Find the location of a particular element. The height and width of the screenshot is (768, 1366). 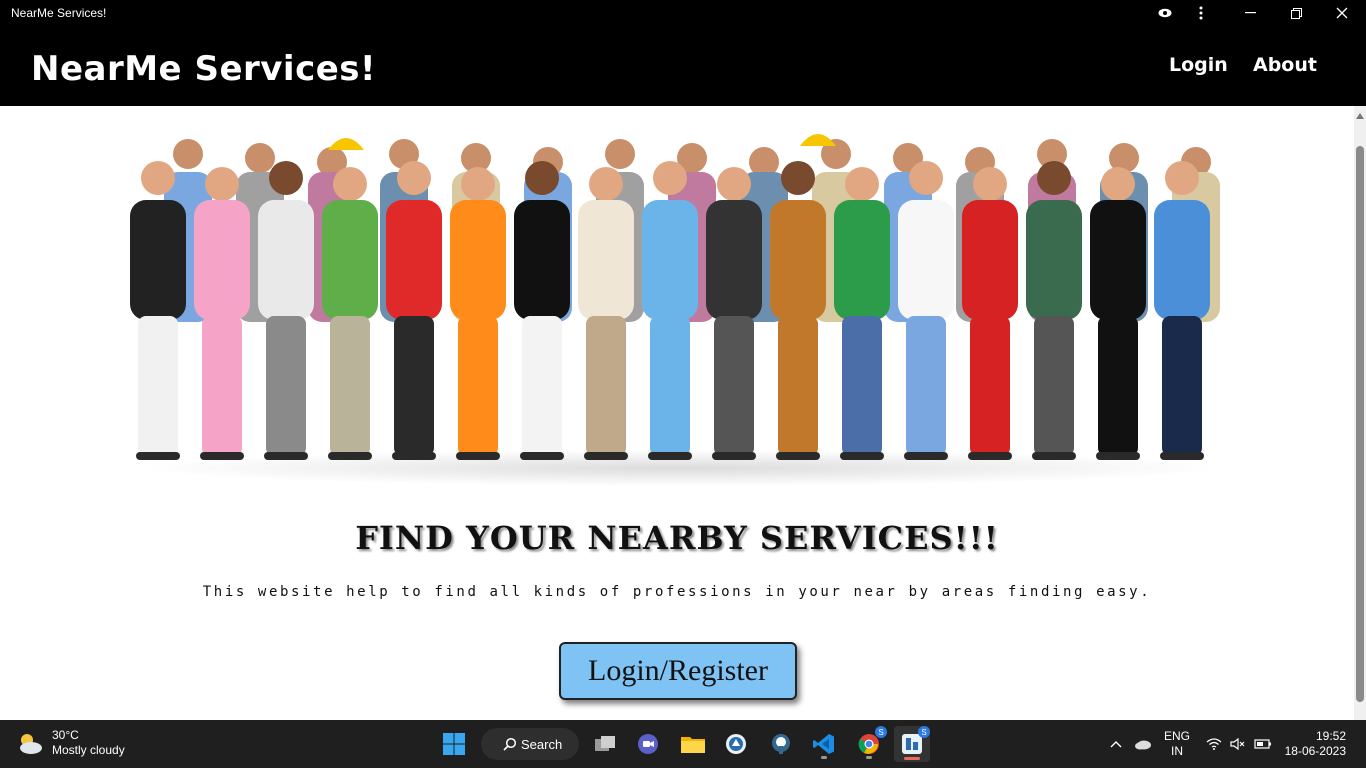

chrome-badge-icon: S is located at coordinates (881, 732).